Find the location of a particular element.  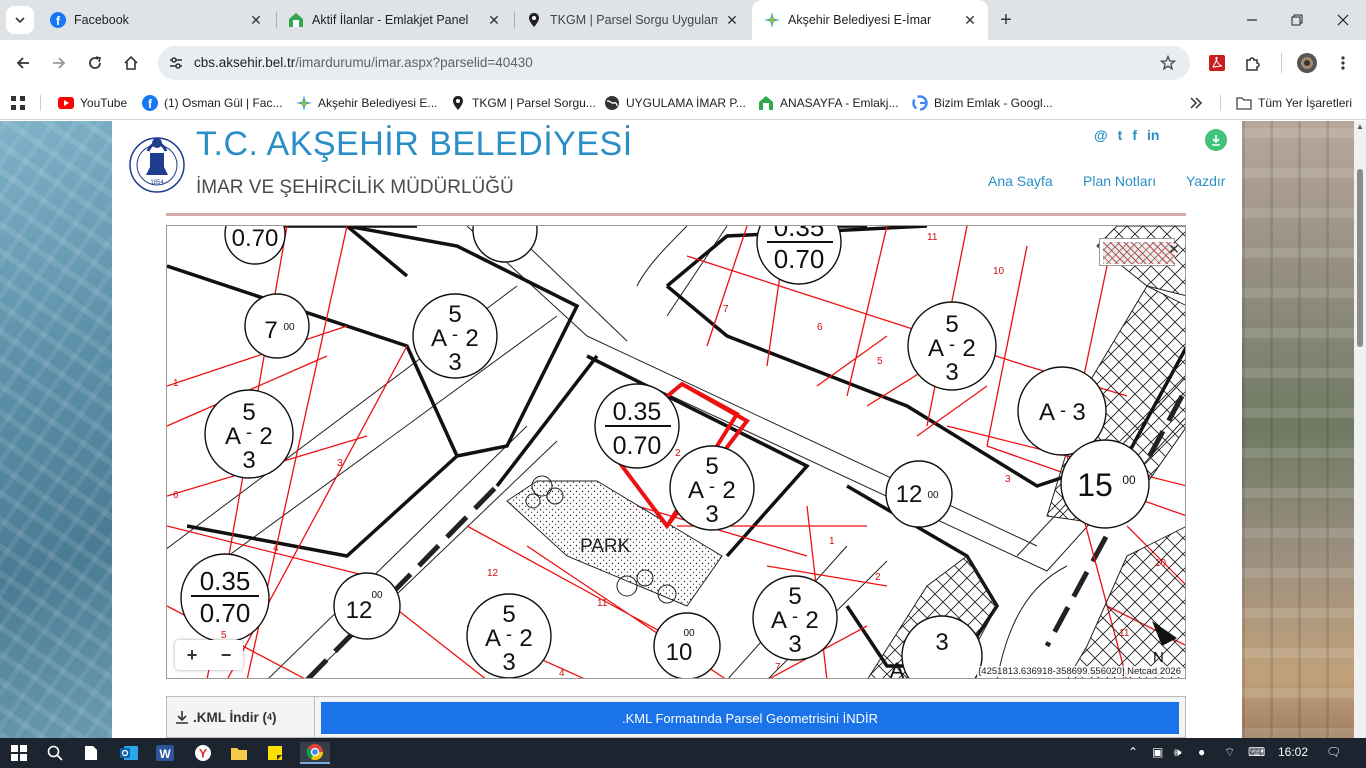

email-icon: @ is located at coordinates (1101, 135).